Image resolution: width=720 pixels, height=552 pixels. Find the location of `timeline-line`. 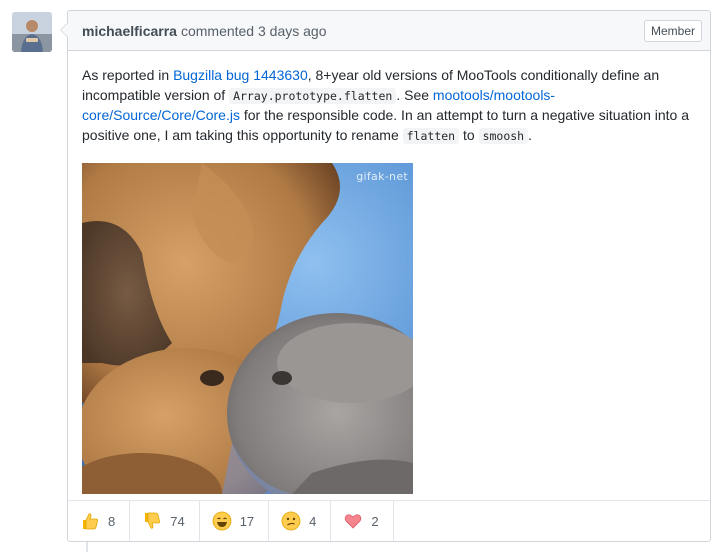

timeline-line is located at coordinates (87, 547).